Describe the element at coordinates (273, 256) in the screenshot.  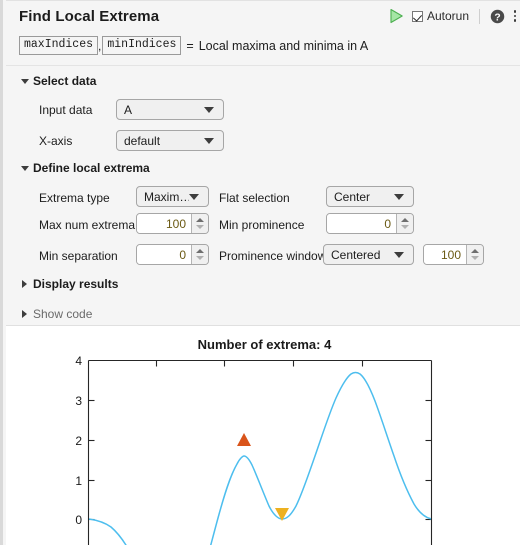
I see `label-prominence-window: Prominence window` at that location.